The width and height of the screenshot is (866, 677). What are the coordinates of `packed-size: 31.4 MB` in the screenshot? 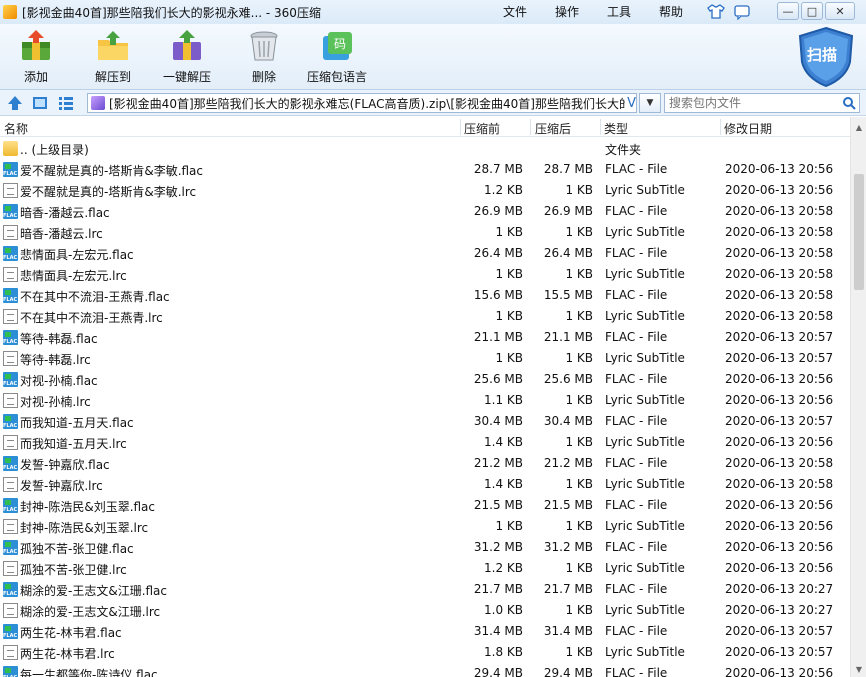 It's located at (498, 631).